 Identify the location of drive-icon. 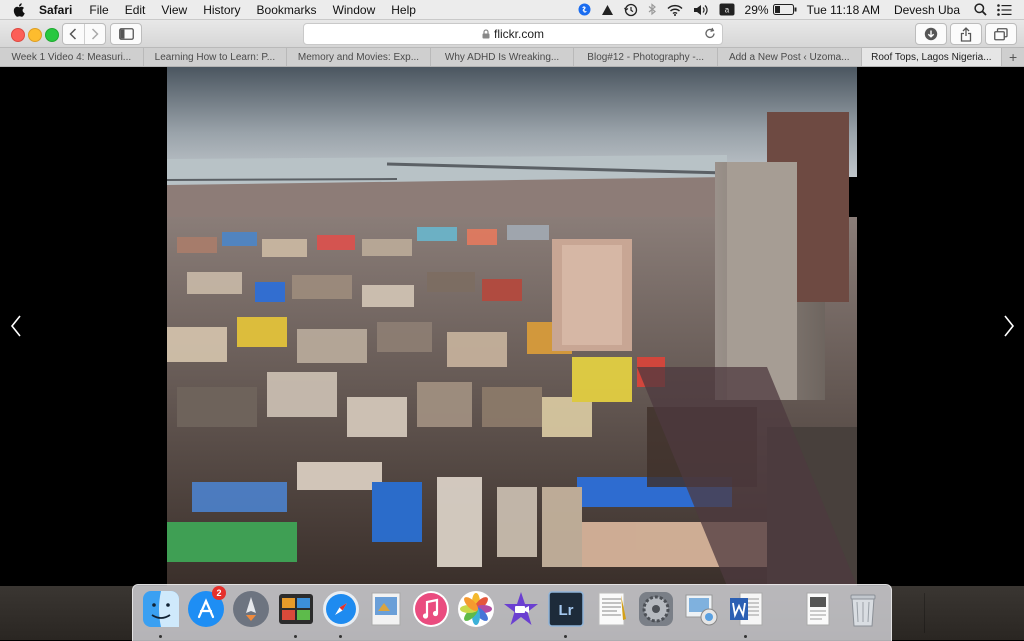
(607, 10).